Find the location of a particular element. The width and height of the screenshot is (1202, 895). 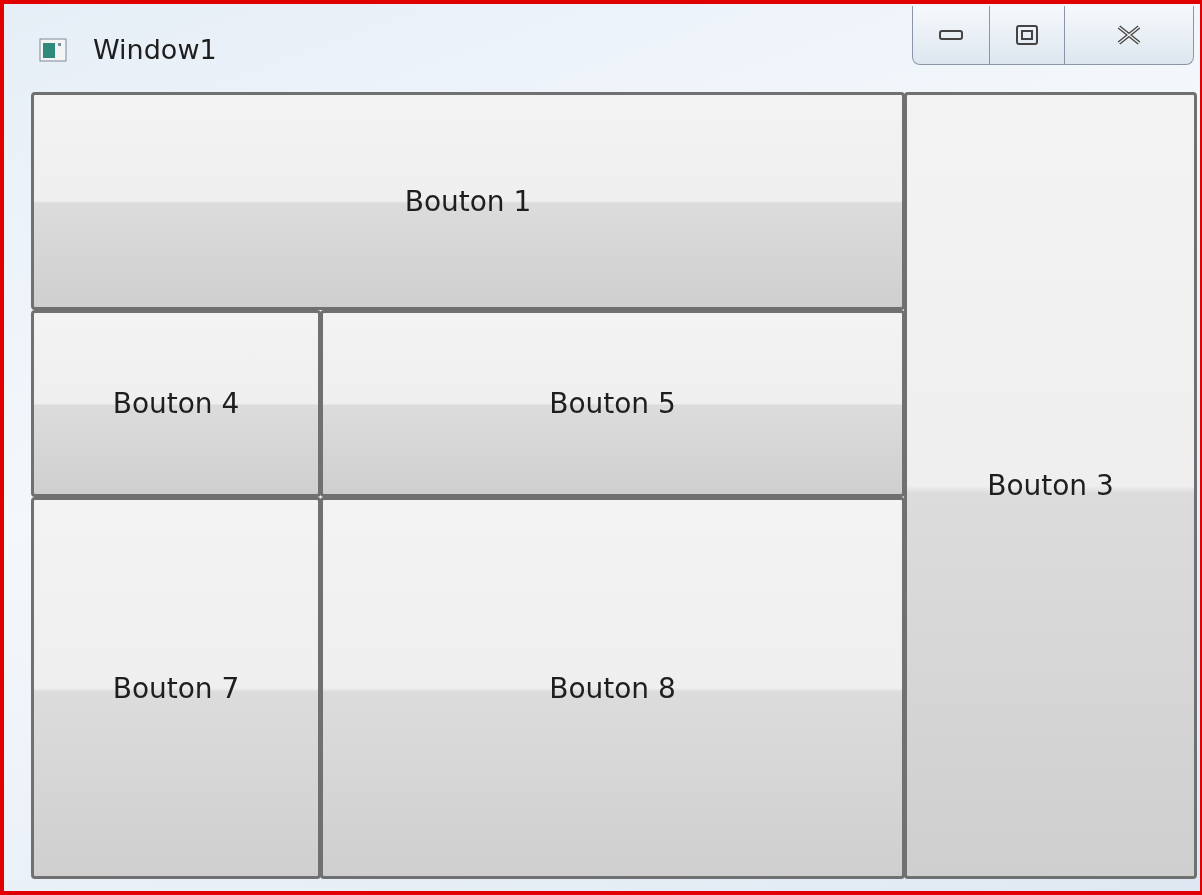

grid-button: Bouton 4 is located at coordinates (176, 403).